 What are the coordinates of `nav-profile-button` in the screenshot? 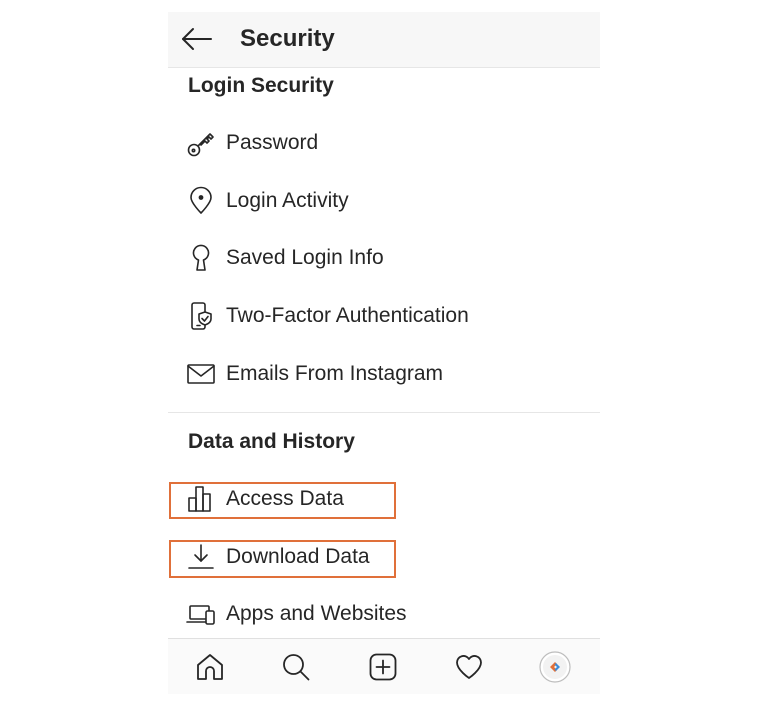 It's located at (555, 667).